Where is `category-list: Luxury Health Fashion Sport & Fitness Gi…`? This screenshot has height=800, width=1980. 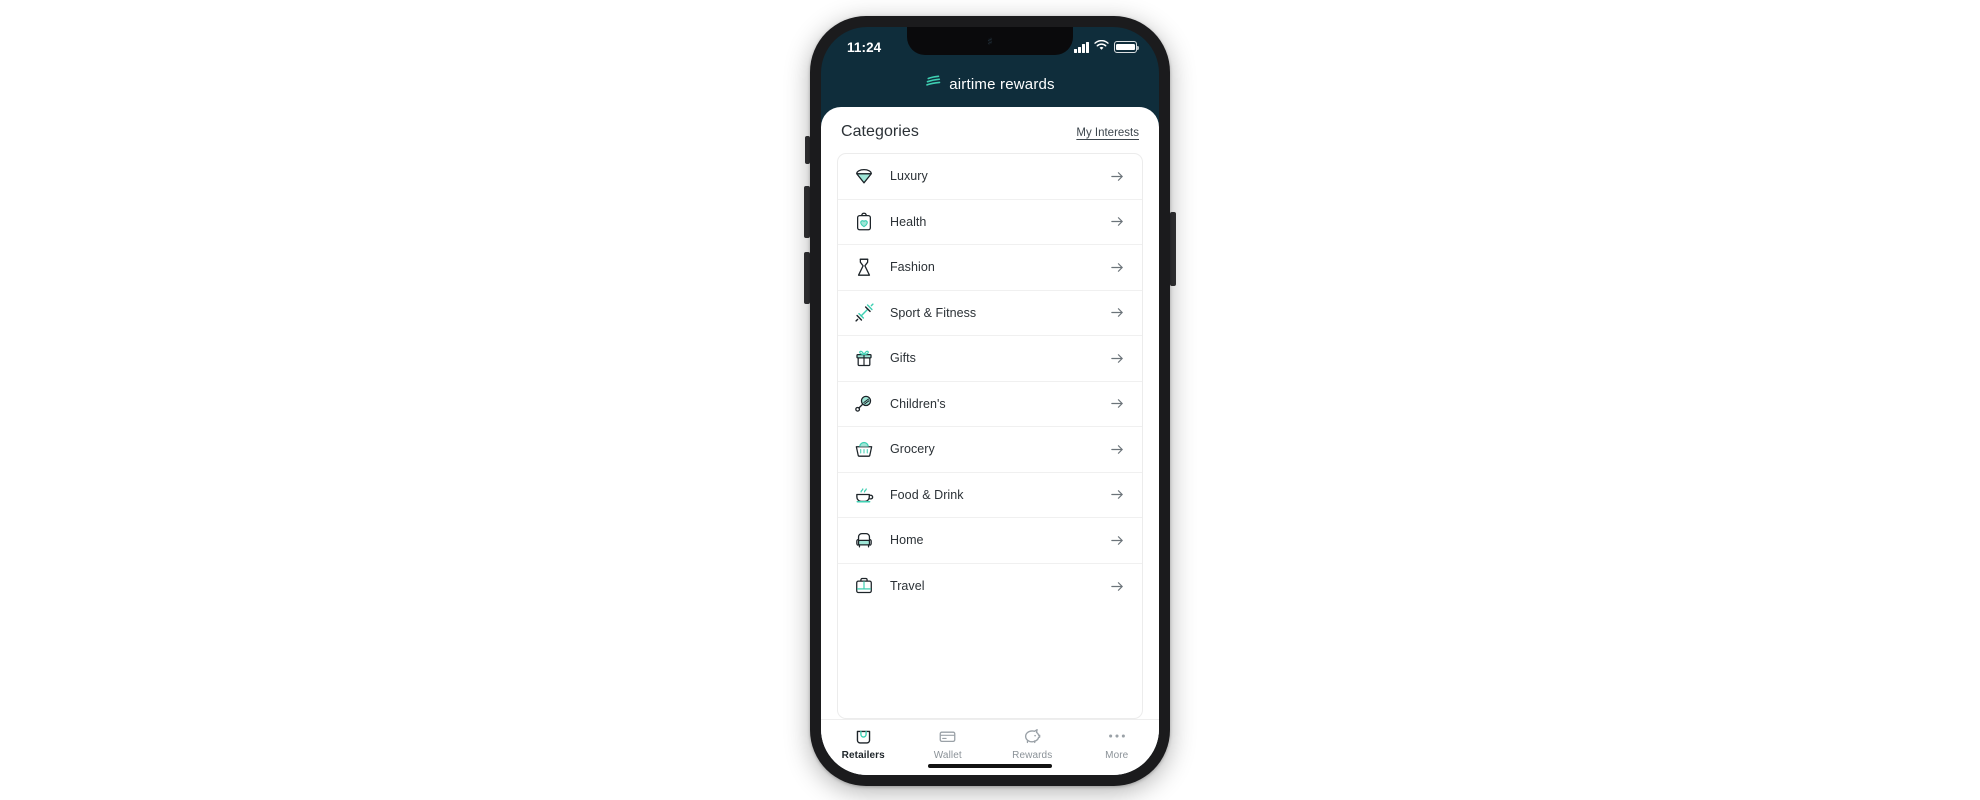
category-list: Luxury Health Fashion Sport & Fitness Gi… is located at coordinates (990, 436).